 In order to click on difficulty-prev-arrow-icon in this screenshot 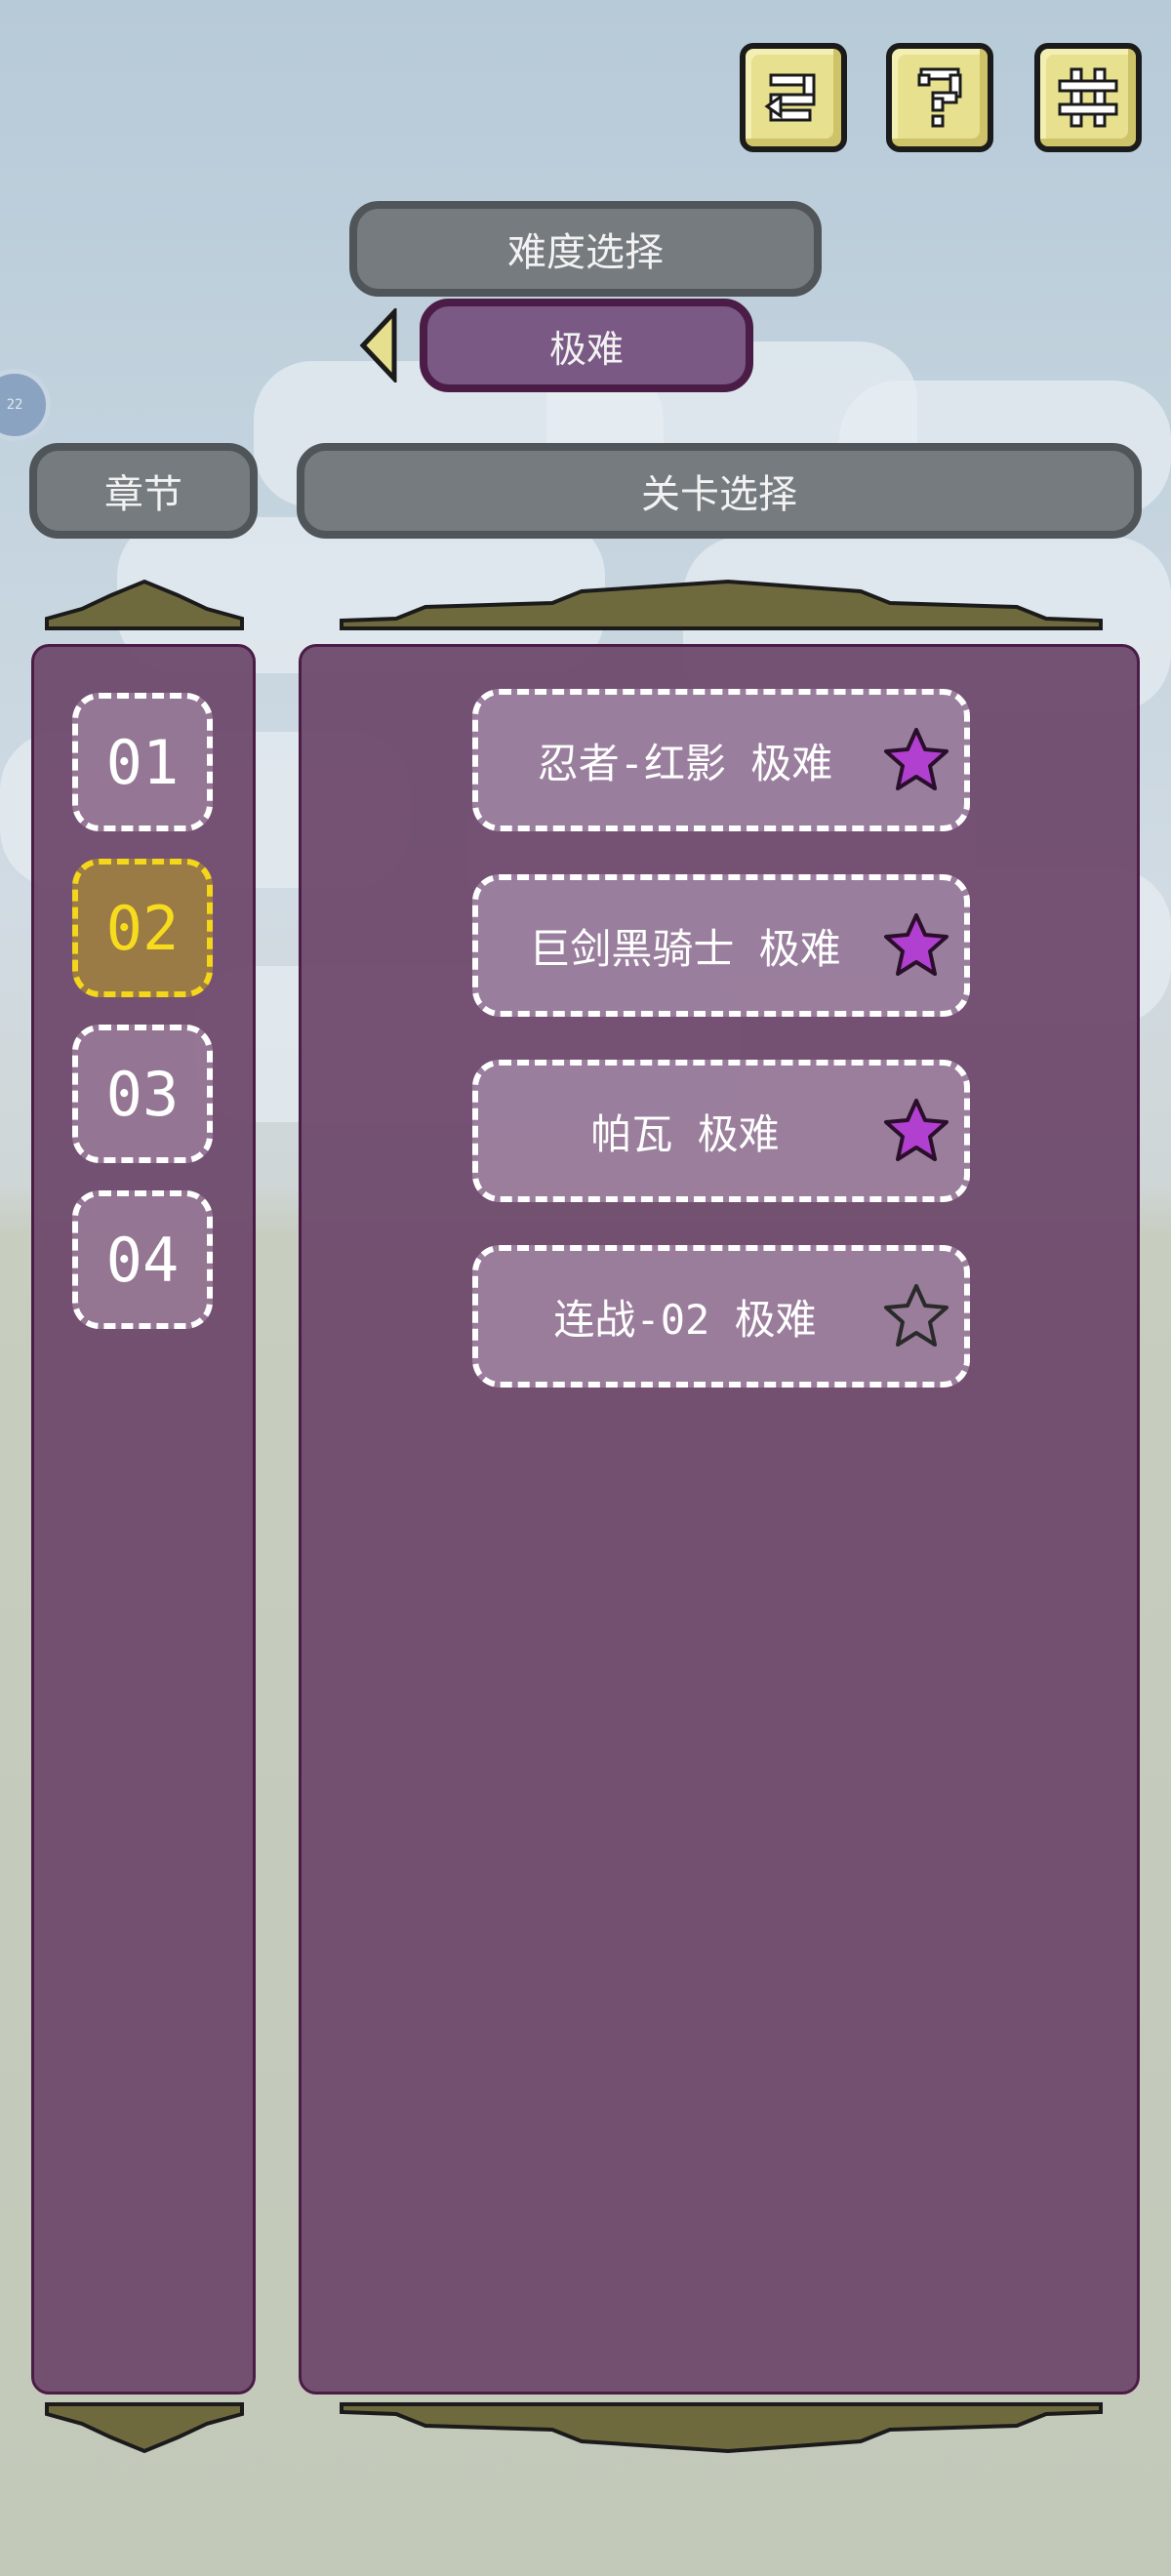, I will do `click(378, 345)`.